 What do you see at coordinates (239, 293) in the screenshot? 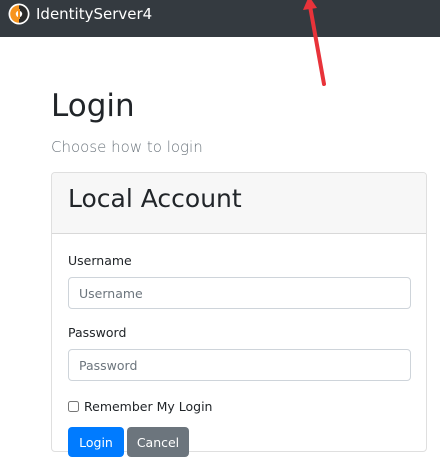
I see `username-input` at bounding box center [239, 293].